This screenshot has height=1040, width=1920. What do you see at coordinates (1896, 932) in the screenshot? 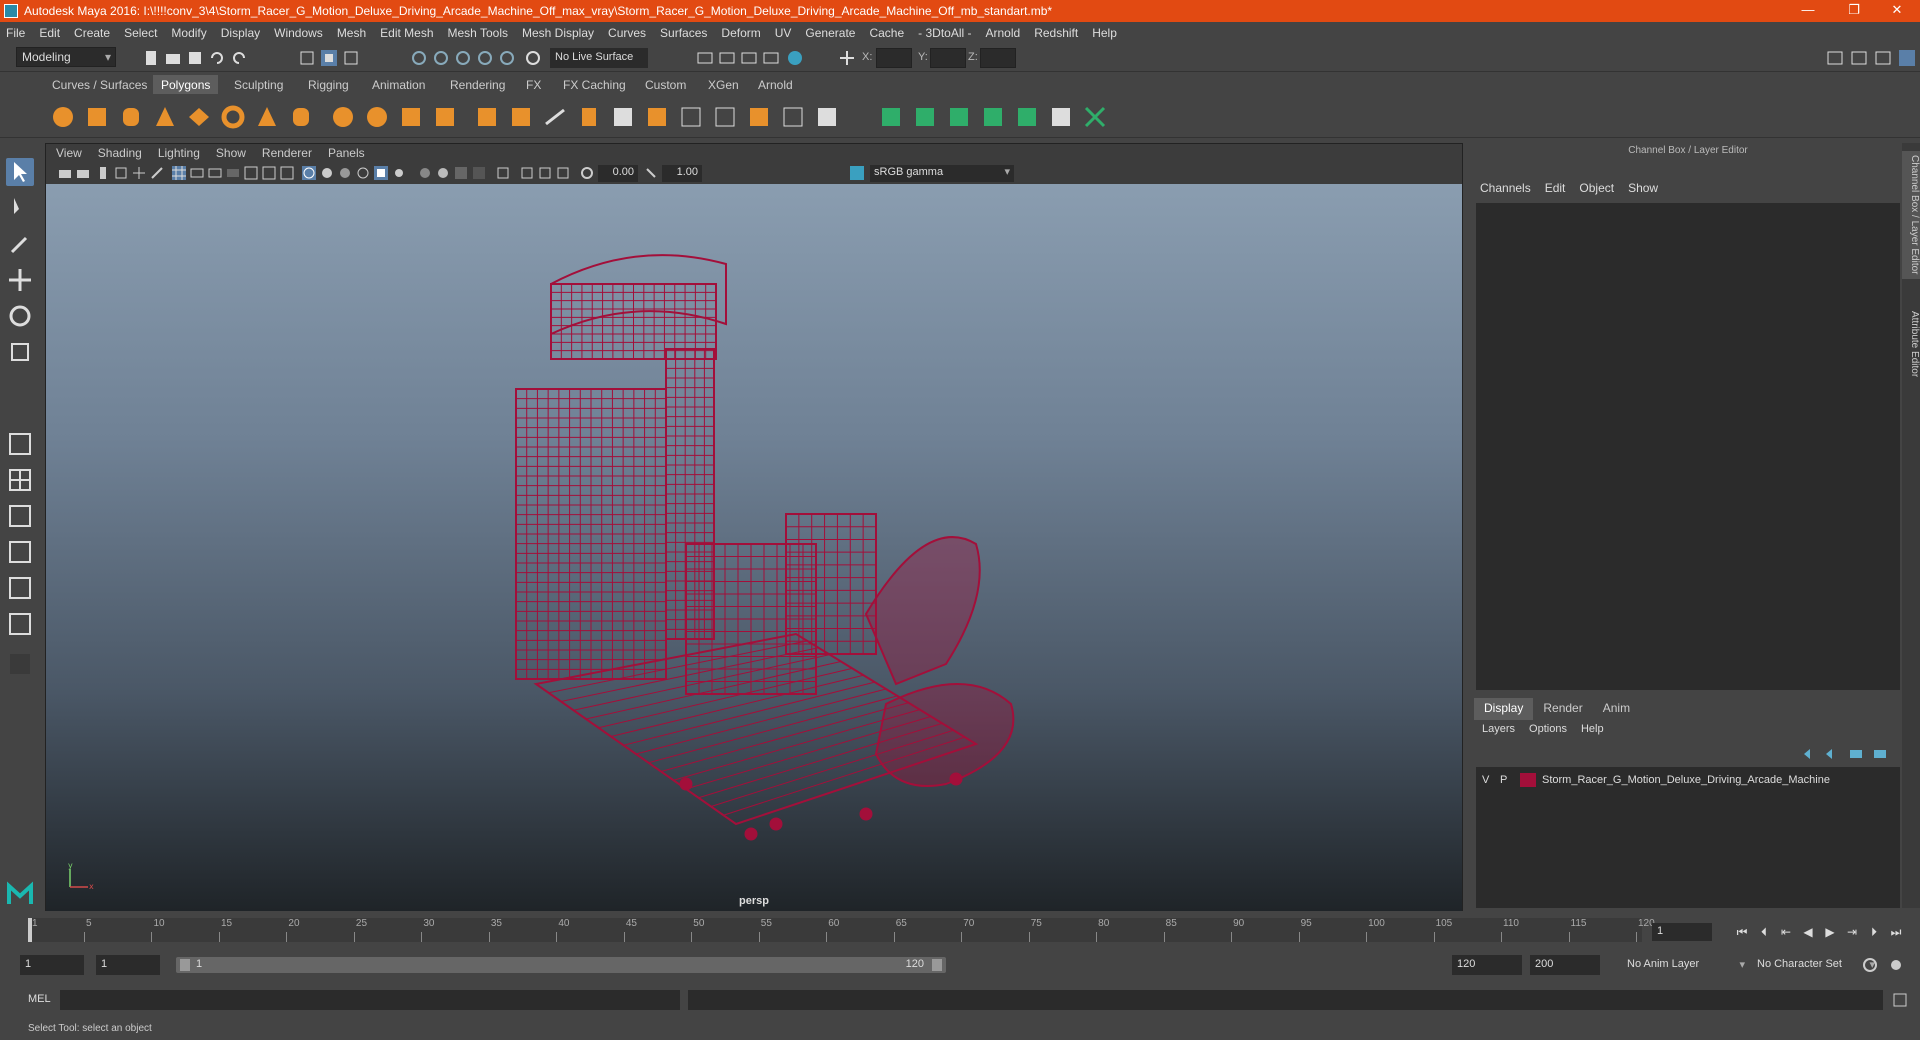
I see `go-to-end-button: ⏭` at bounding box center [1896, 932].